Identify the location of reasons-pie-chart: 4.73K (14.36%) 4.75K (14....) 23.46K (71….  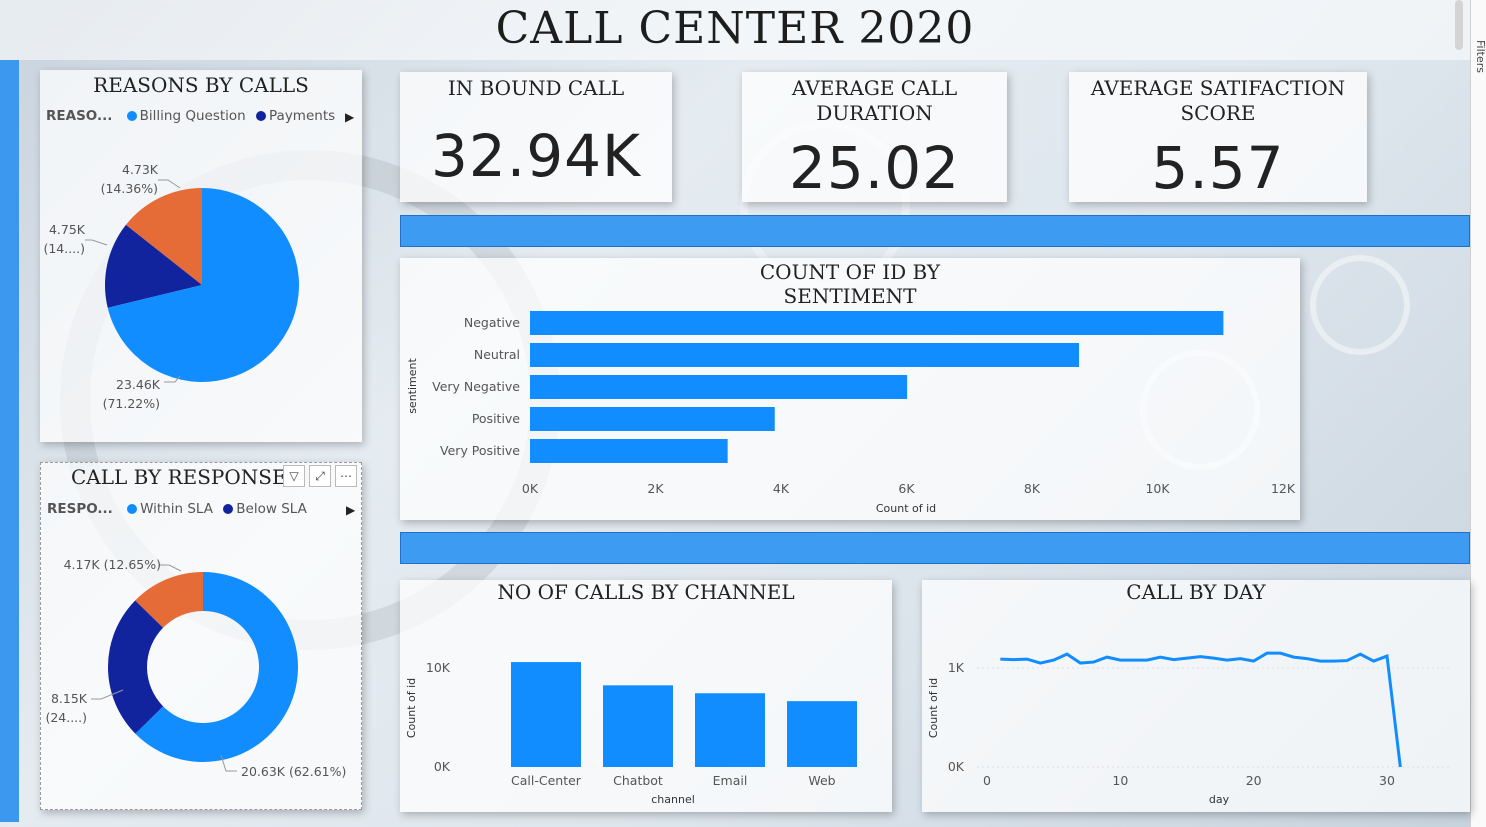
(171, 286).